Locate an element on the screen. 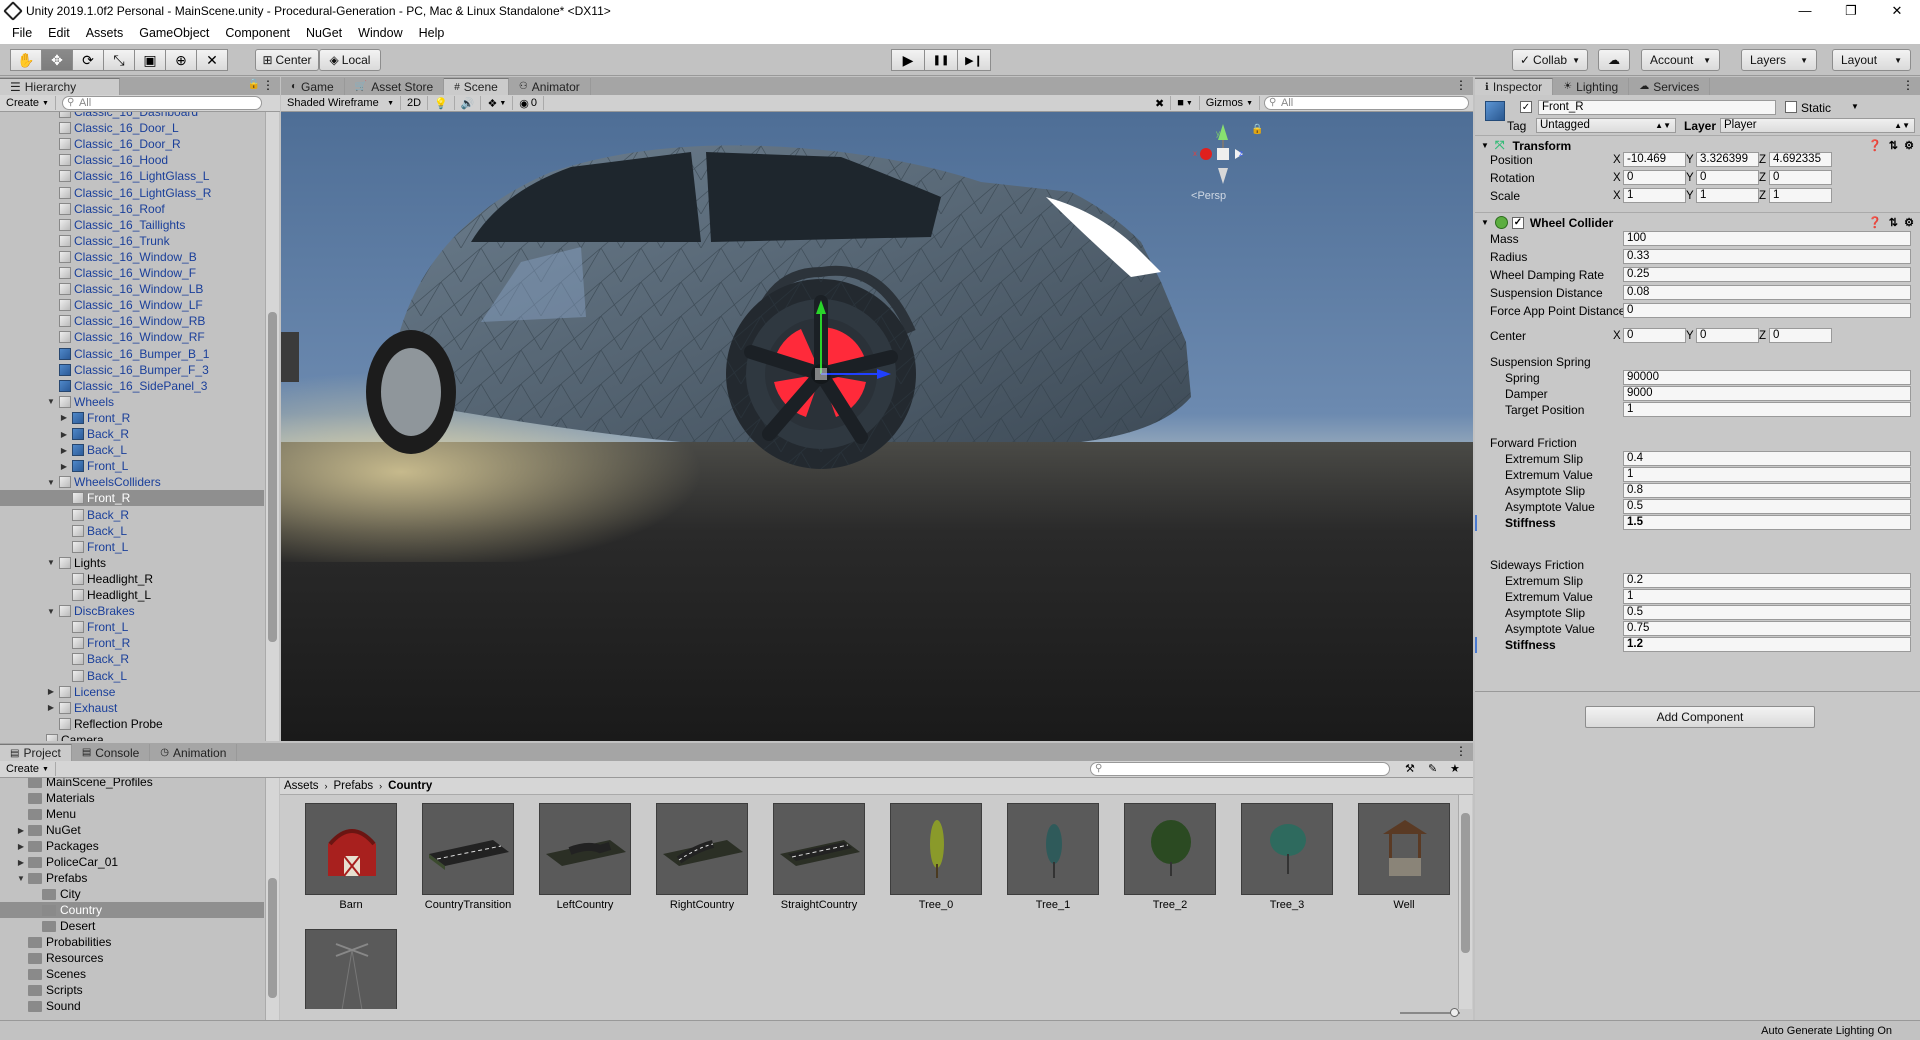  position-z-field: 4.692335 is located at coordinates (1800, 159).